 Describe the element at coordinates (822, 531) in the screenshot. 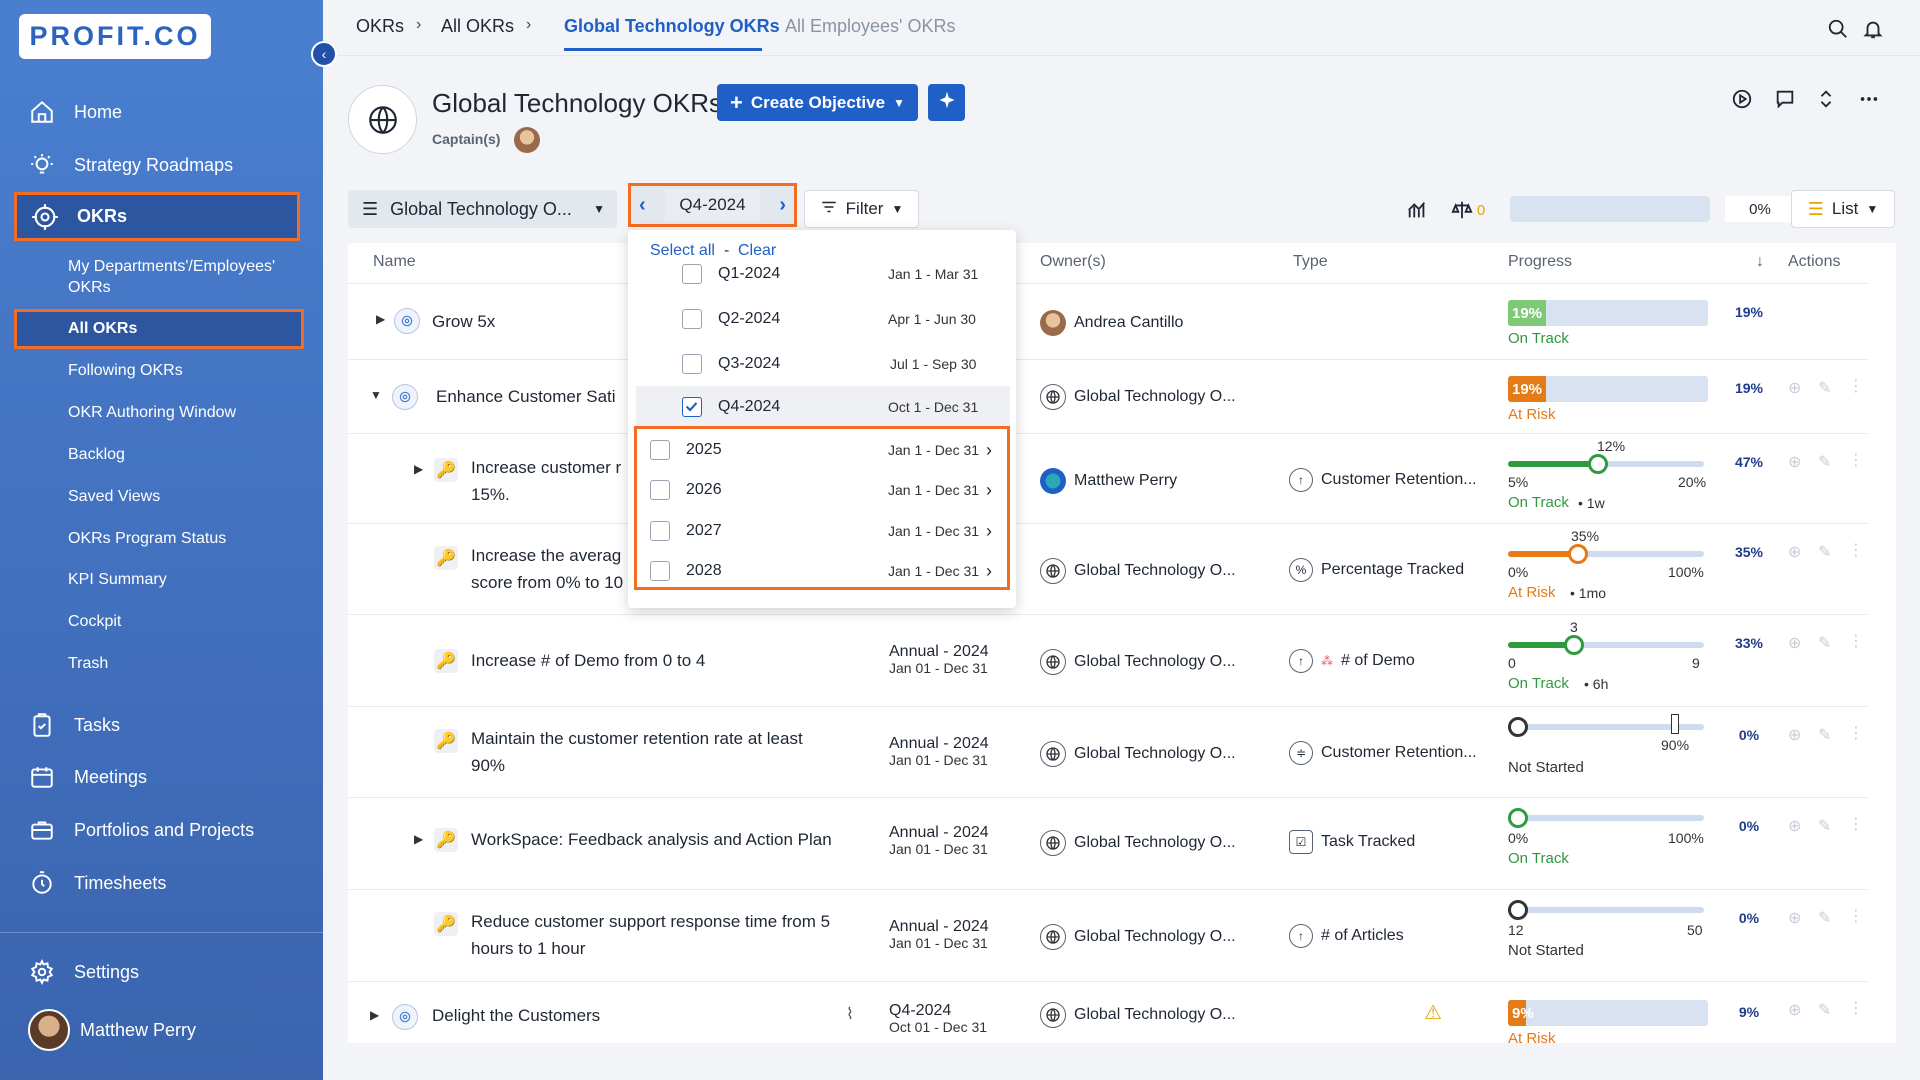

I see `year-option: 2027 Jan 1 - Dec 31 ›` at that location.